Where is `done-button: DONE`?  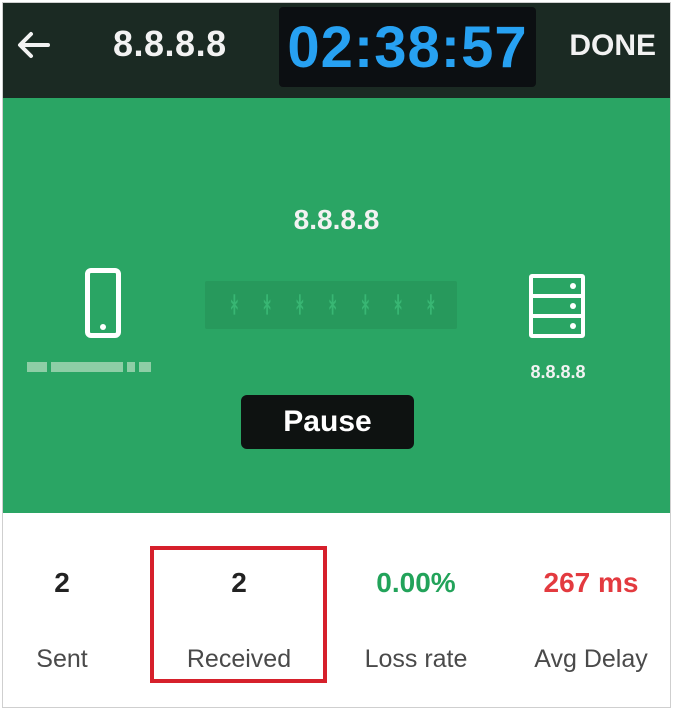 done-button: DONE is located at coordinates (612, 46).